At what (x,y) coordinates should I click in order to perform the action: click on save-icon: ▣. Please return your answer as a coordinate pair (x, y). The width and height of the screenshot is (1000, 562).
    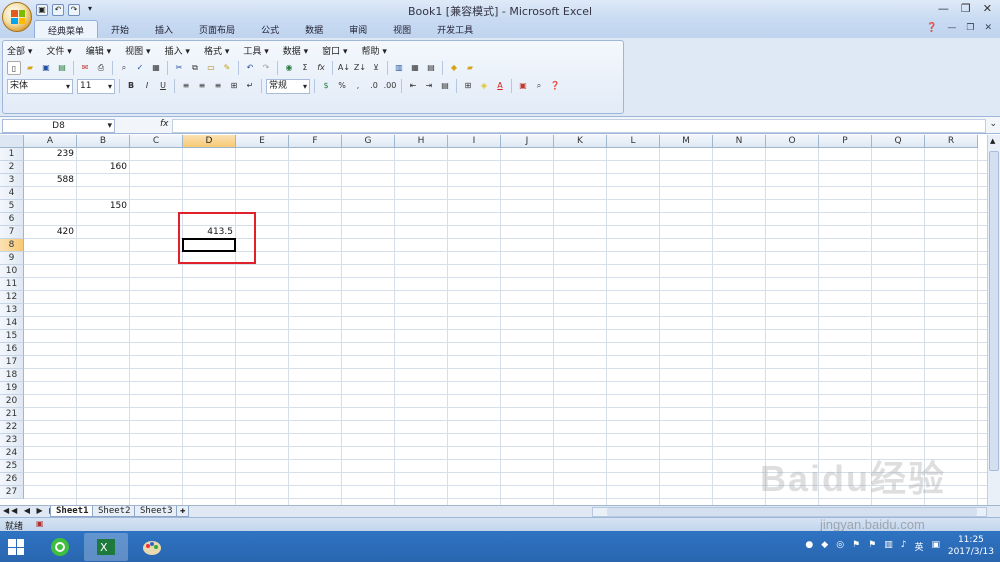
    Looking at the image, I should click on (46, 68).